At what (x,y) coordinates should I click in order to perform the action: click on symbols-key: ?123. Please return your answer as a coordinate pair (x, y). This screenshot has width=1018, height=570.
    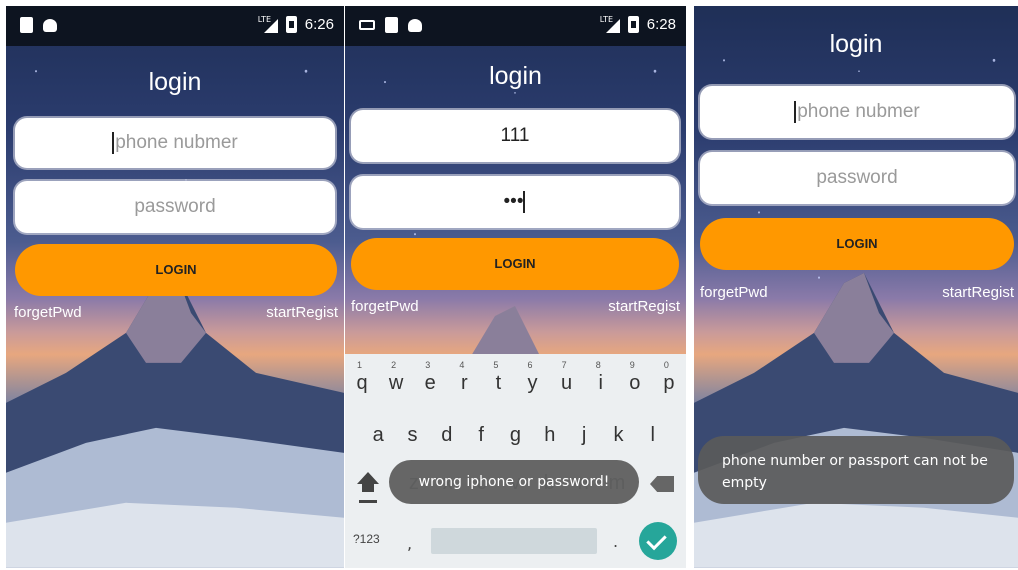
    Looking at the image, I should click on (366, 539).